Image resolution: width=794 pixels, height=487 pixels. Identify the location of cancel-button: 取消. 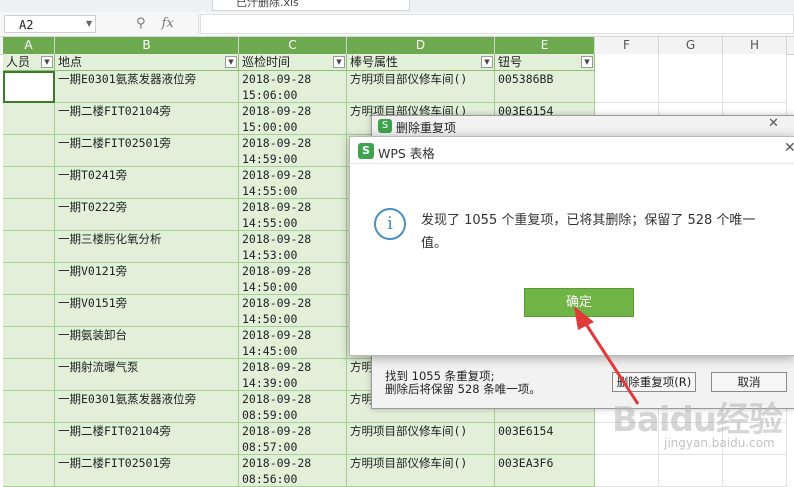
(749, 382).